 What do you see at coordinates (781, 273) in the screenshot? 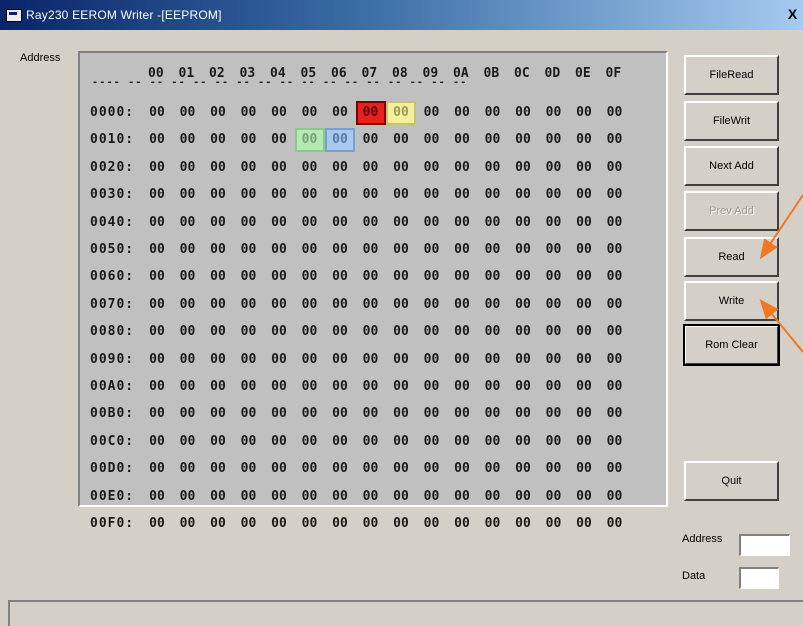
I see `annotation-arrows` at bounding box center [781, 273].